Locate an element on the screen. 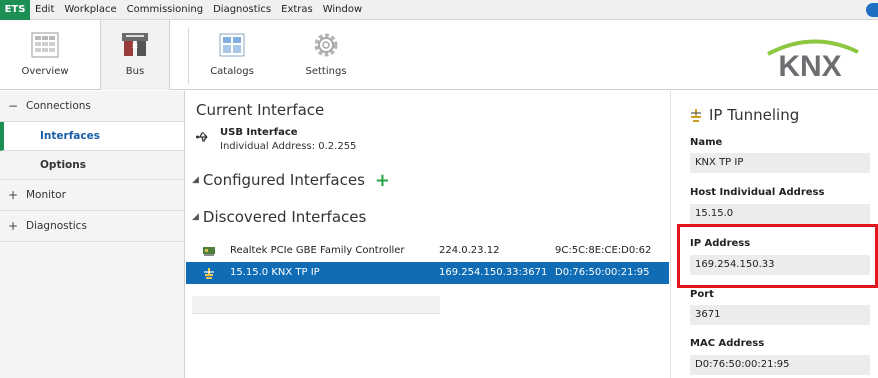  discovered-interfaces-heading: ◢ Discovered Interfaces is located at coordinates (279, 217).